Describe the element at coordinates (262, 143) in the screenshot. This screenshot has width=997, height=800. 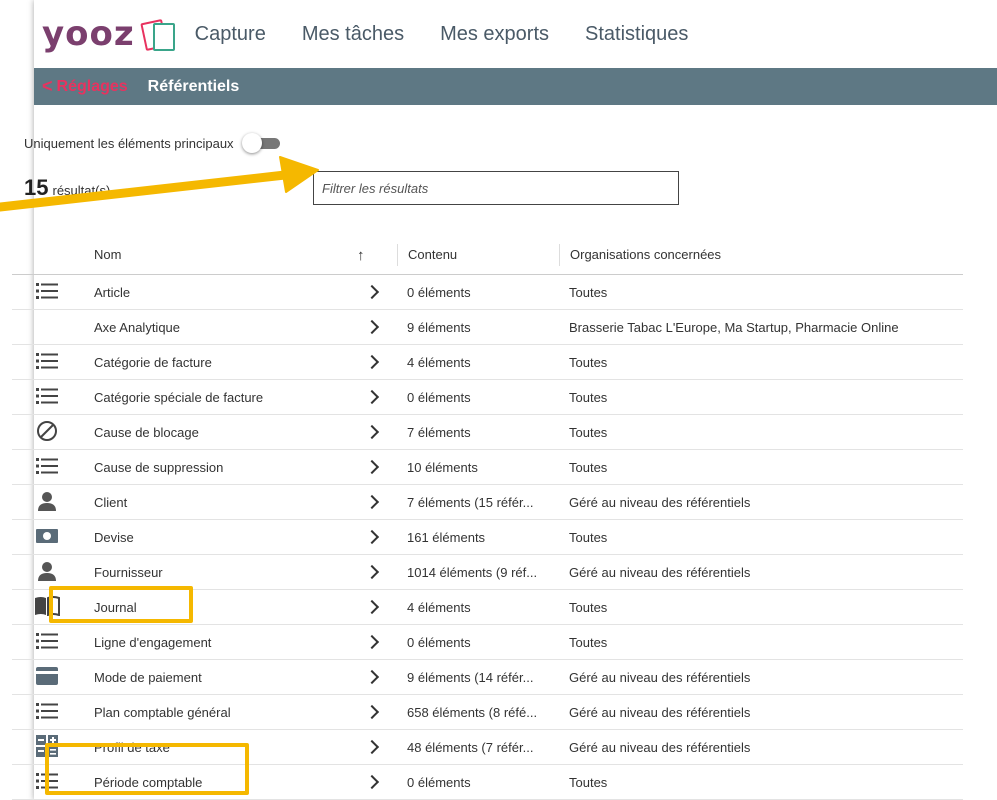
I see `main-elements-toggle` at that location.